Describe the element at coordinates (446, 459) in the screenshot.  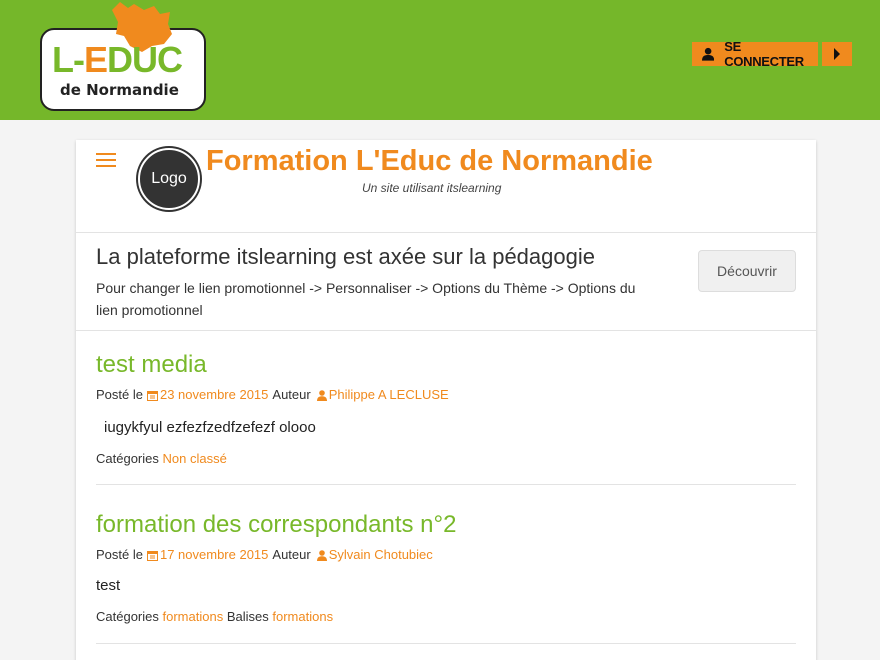
I see `post-categories: Catégories Non classé` at that location.